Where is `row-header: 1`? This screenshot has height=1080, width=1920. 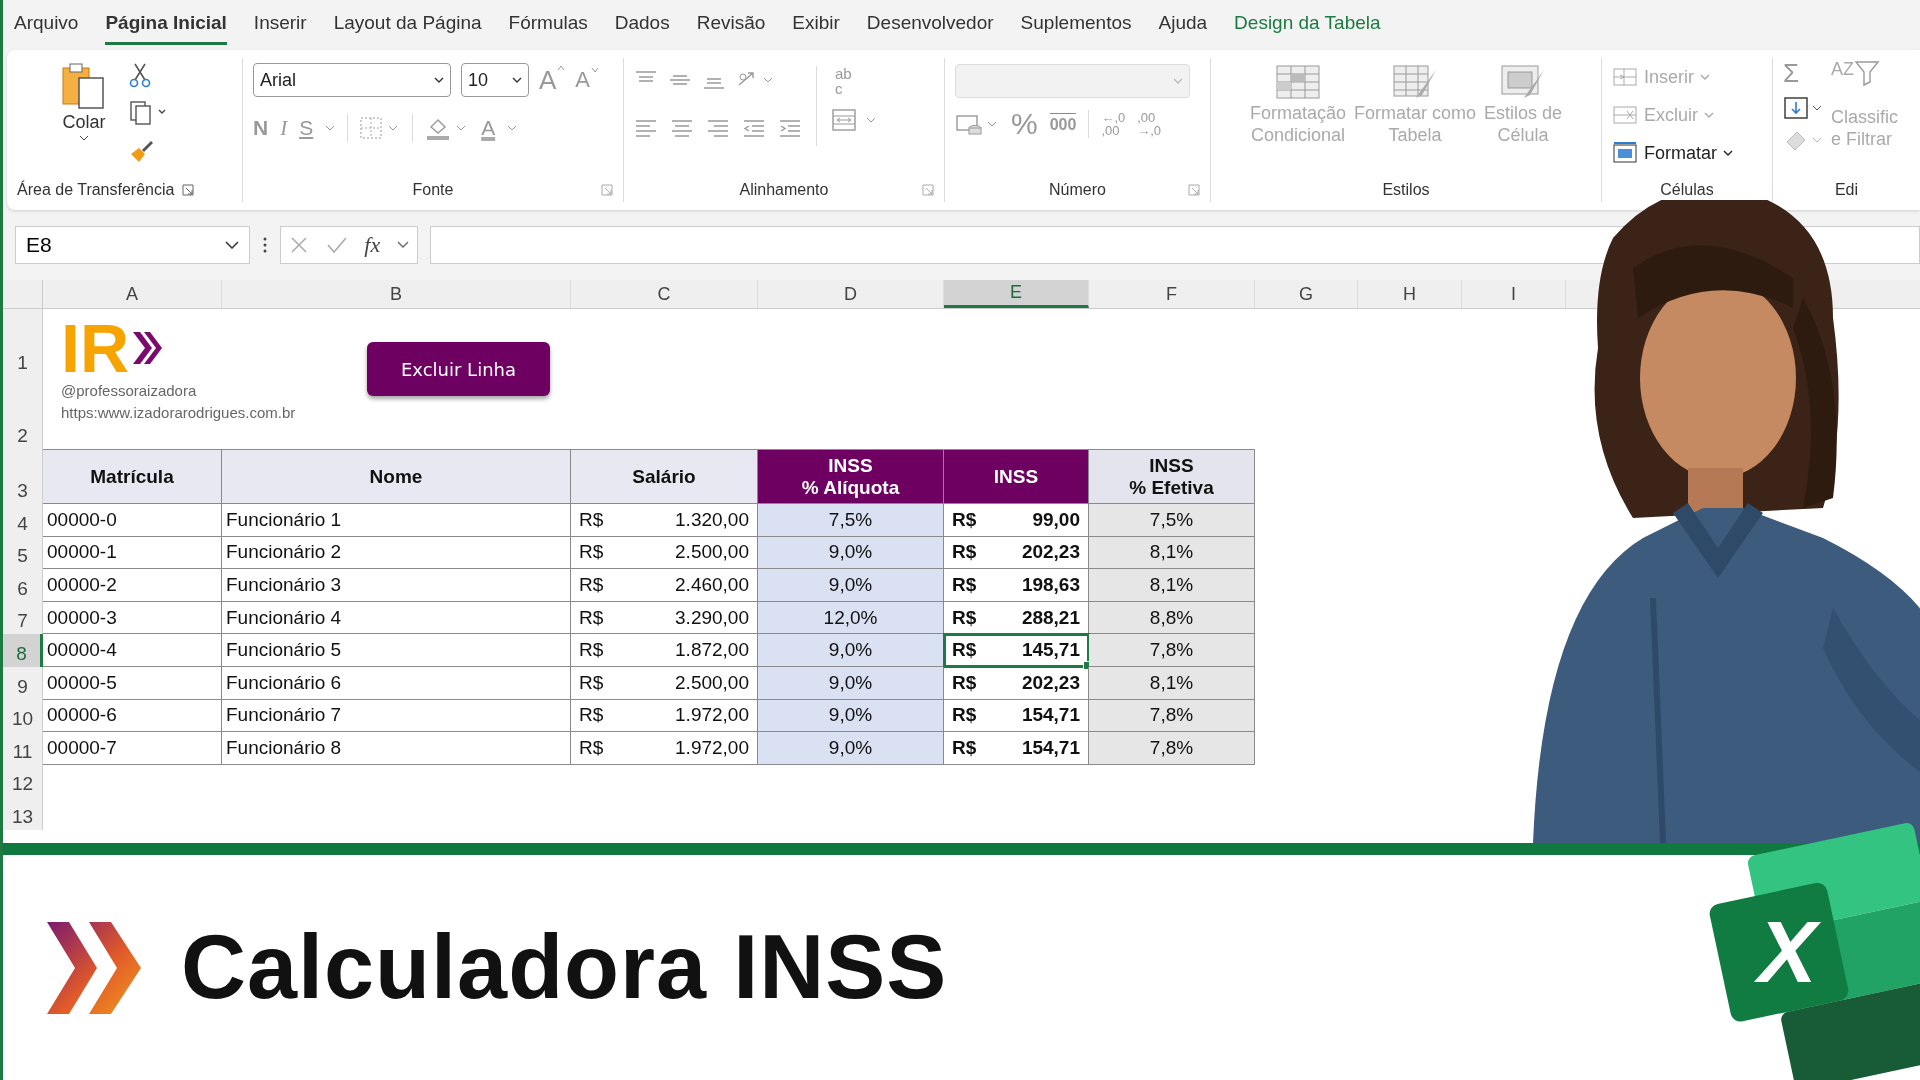
row-header: 1 is located at coordinates (23, 342).